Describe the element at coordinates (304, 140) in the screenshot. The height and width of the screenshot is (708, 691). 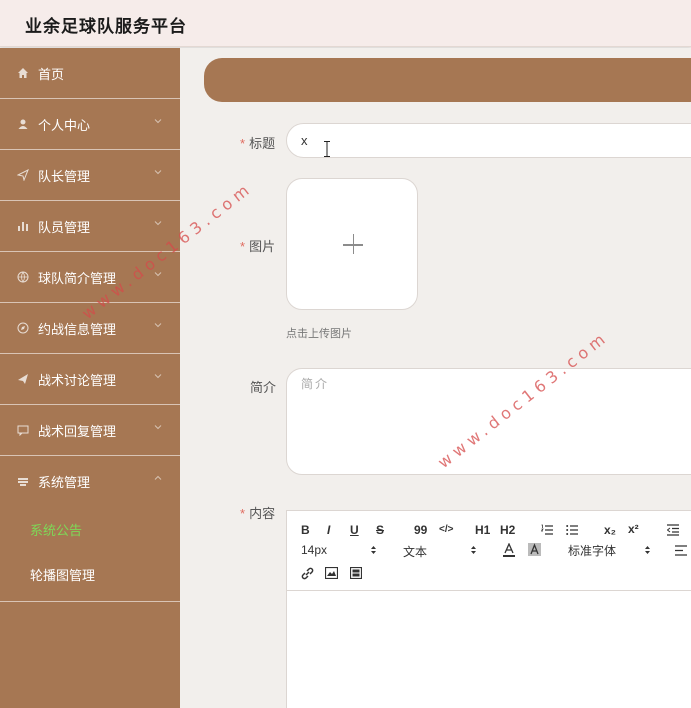
I see `title-input-value: x` at that location.